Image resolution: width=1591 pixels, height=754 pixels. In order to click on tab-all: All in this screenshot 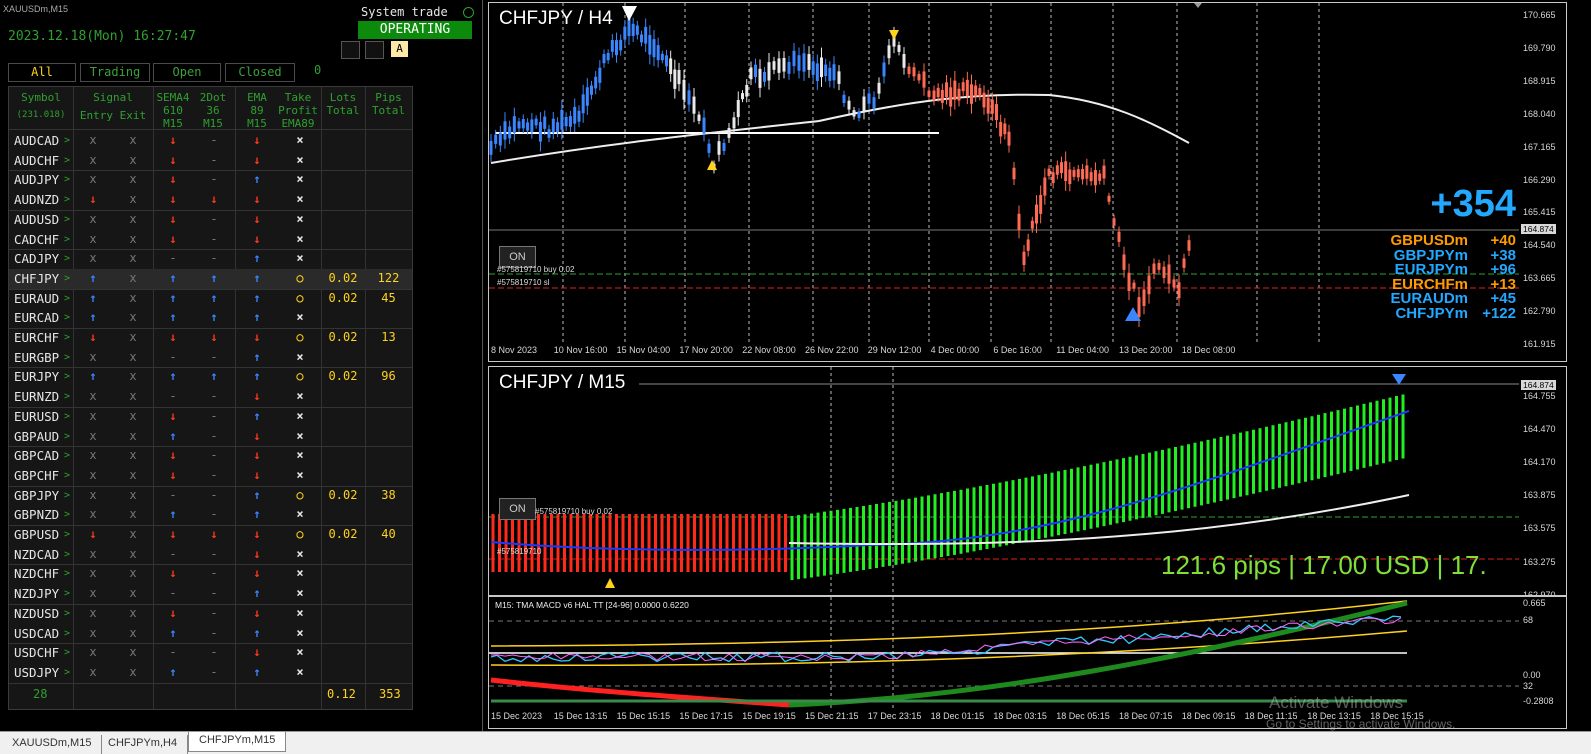, I will do `click(42, 72)`.